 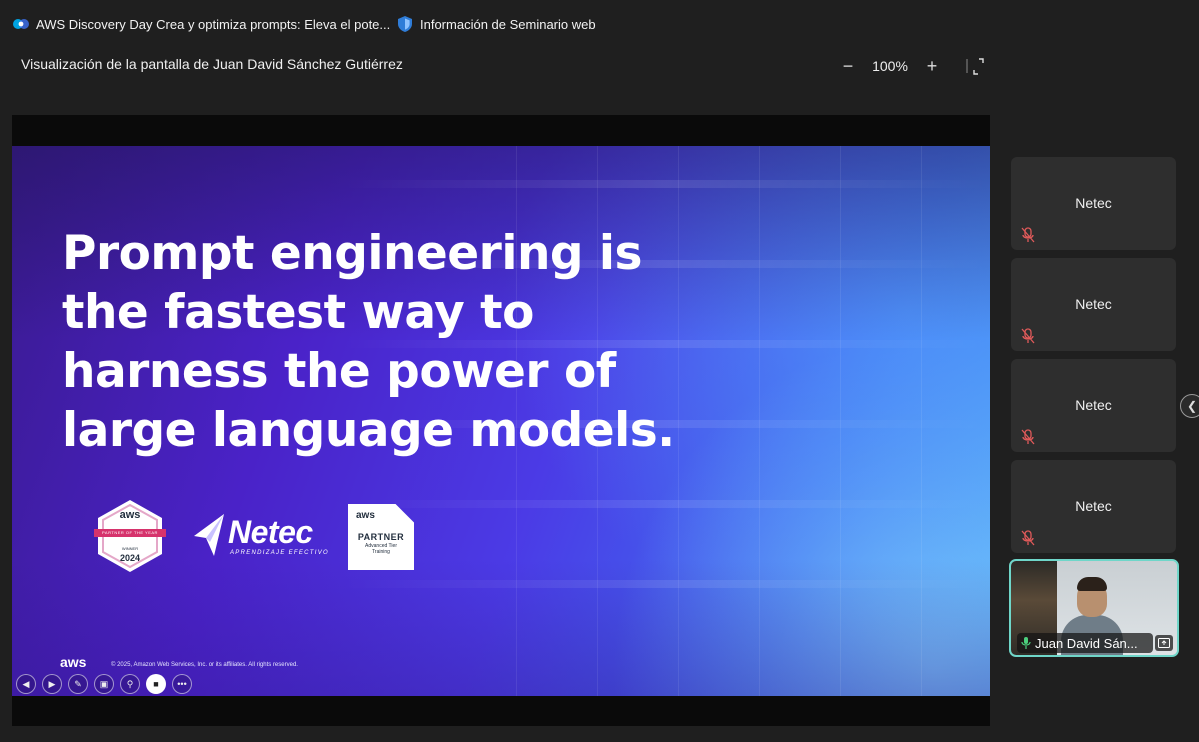 I want to click on zoom-slide-button: ⚲, so click(x=130, y=684).